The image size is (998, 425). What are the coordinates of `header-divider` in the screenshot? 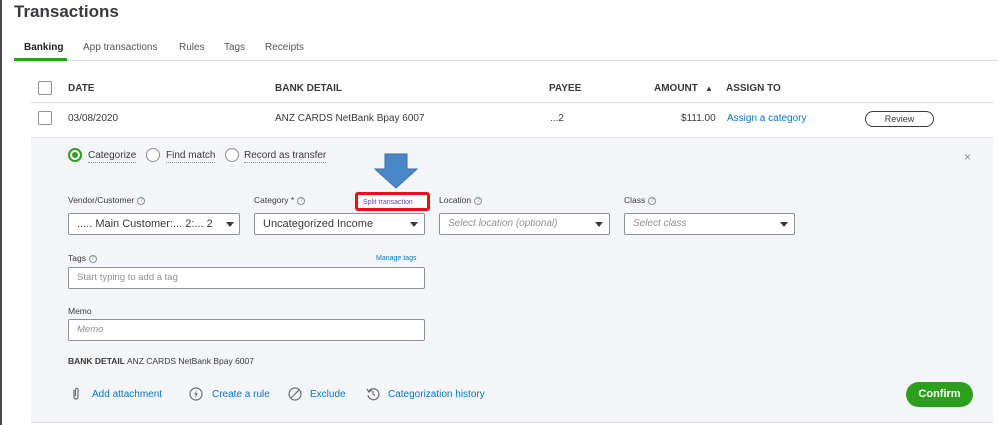 It's located at (512, 102).